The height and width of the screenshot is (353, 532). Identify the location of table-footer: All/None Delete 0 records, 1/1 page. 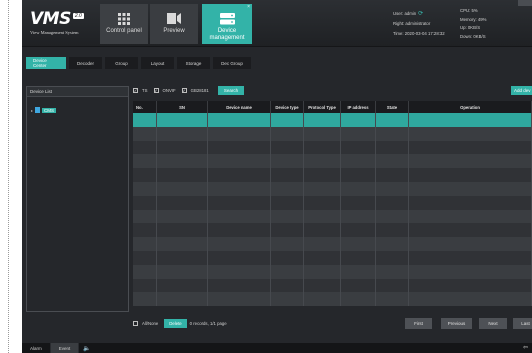
(180, 323).